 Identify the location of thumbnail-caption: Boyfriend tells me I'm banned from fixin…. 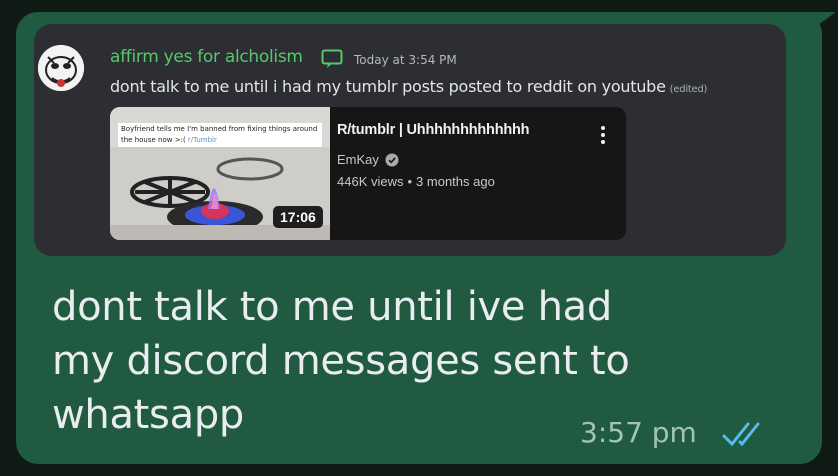
(220, 135).